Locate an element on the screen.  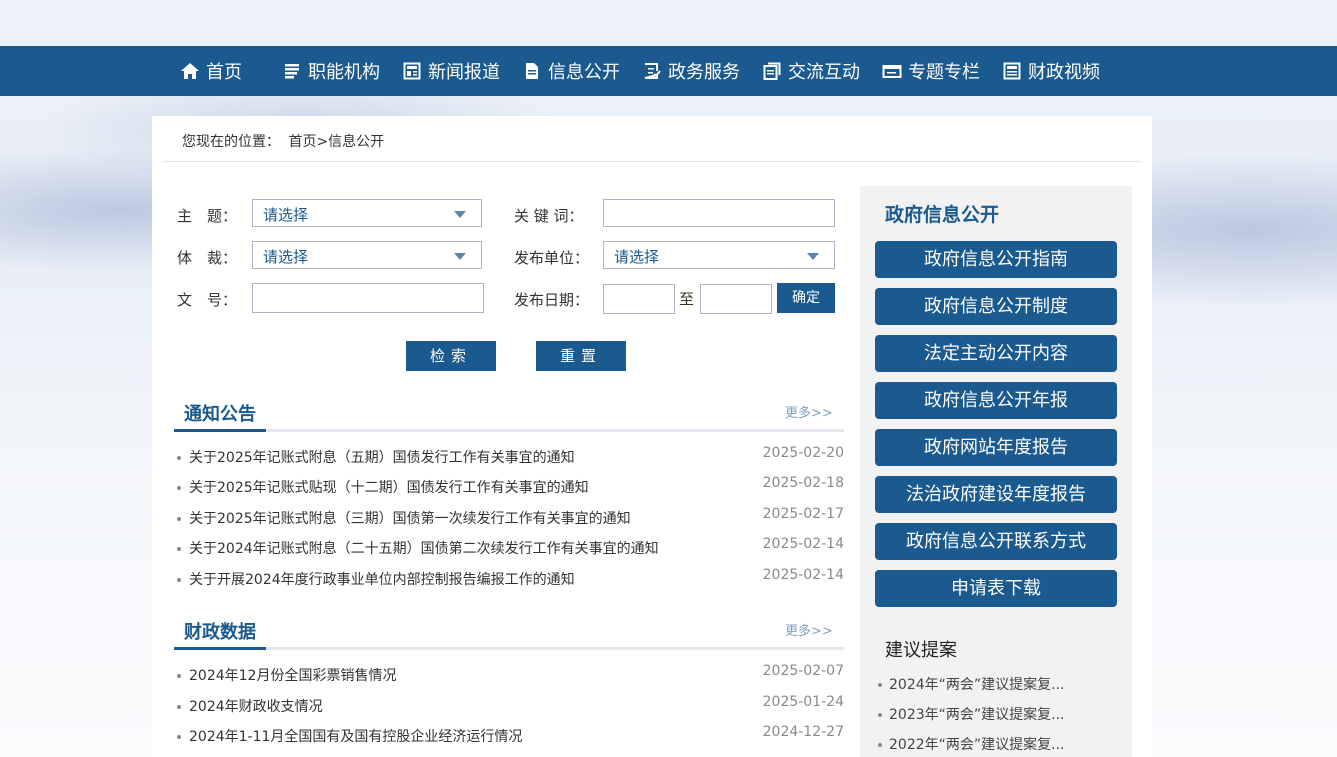
list-item: 2024年1-11月全国国有及国有控股企业经济运行情况 2024-12-27 is located at coordinates (510, 735).